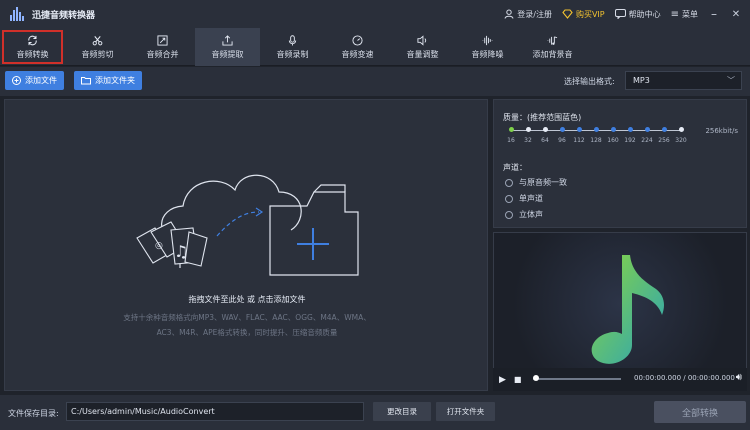  Describe the element at coordinates (684, 14) in the screenshot. I see `menu-button: ≡ 菜单` at that location.